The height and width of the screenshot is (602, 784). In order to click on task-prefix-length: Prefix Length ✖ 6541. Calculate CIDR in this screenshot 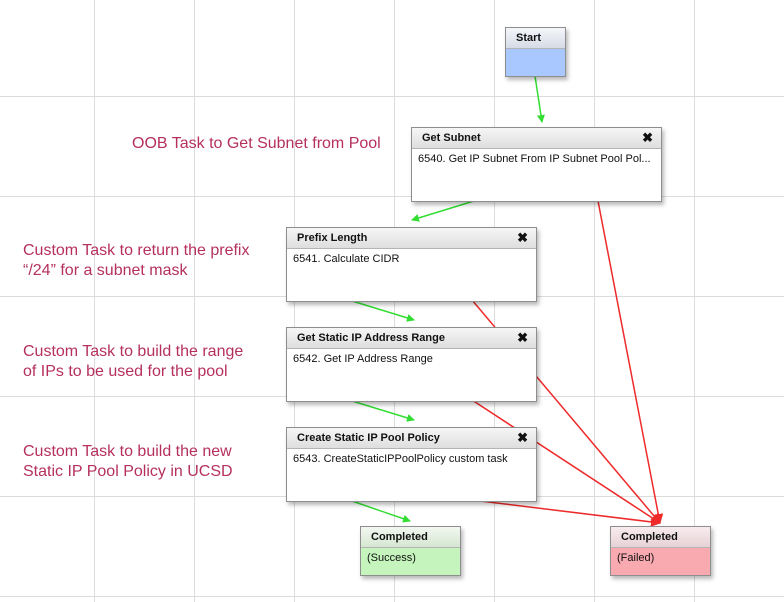, I will do `click(411, 264)`.